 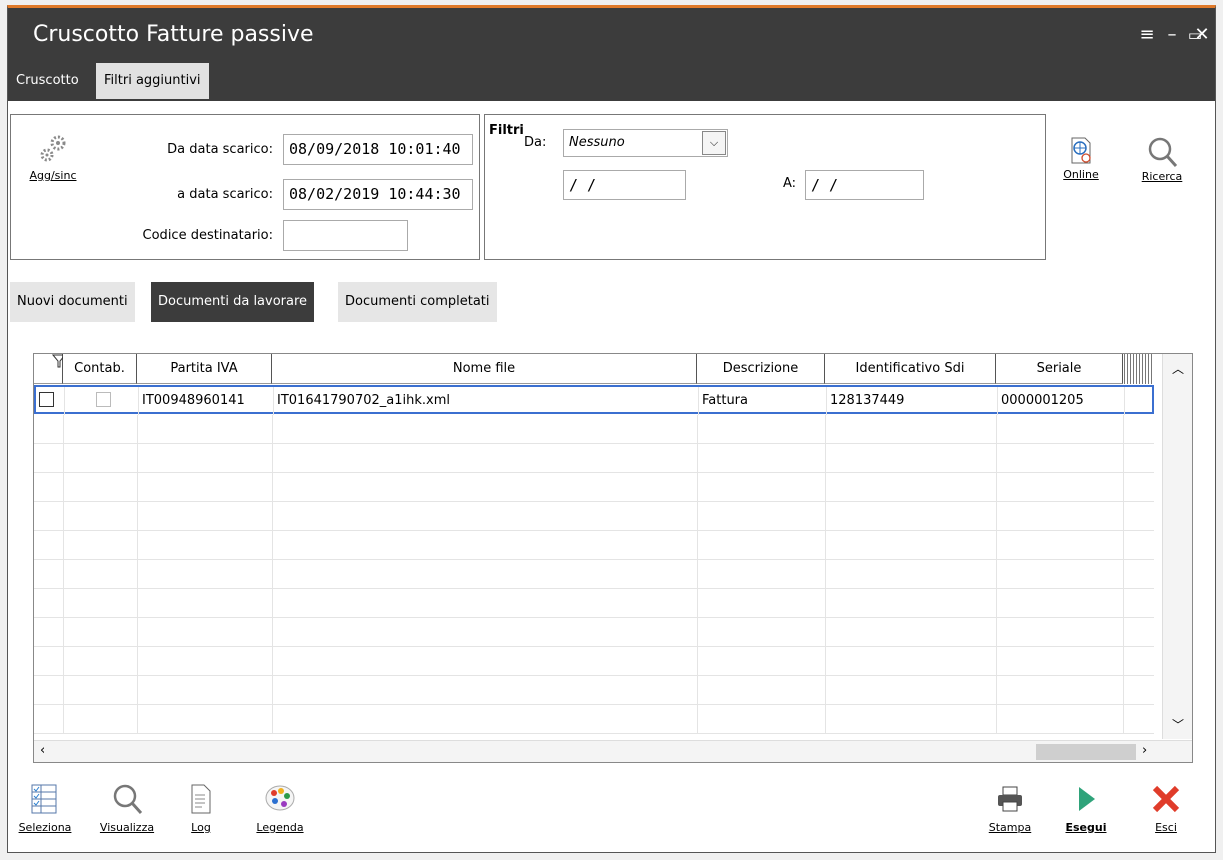 I want to click on log-button: Log, so click(x=201, y=808).